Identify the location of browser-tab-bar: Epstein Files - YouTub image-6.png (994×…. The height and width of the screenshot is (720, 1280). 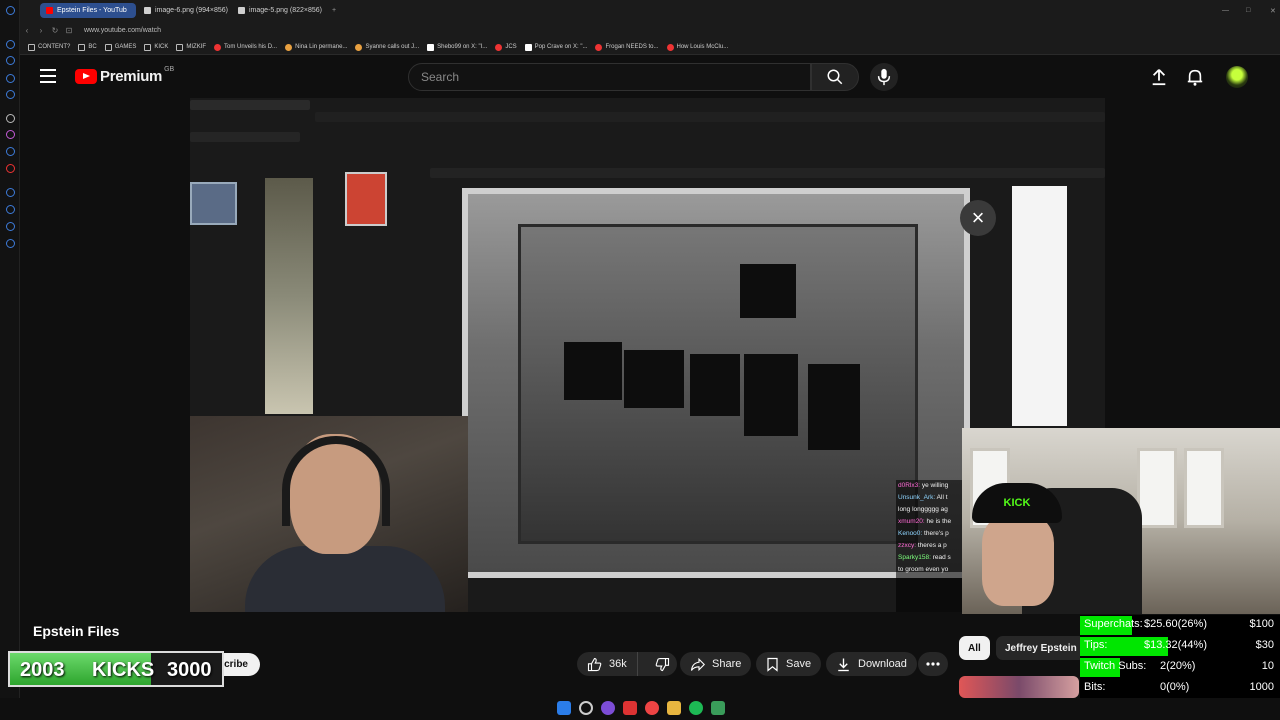
(650, 10).